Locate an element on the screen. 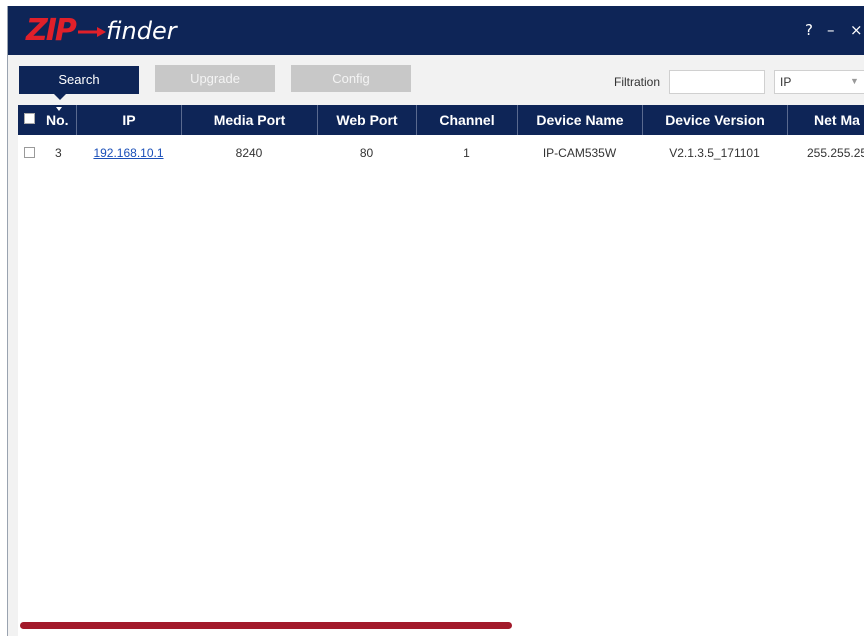  title-bar: ZIP finder ? – × is located at coordinates (436, 30).